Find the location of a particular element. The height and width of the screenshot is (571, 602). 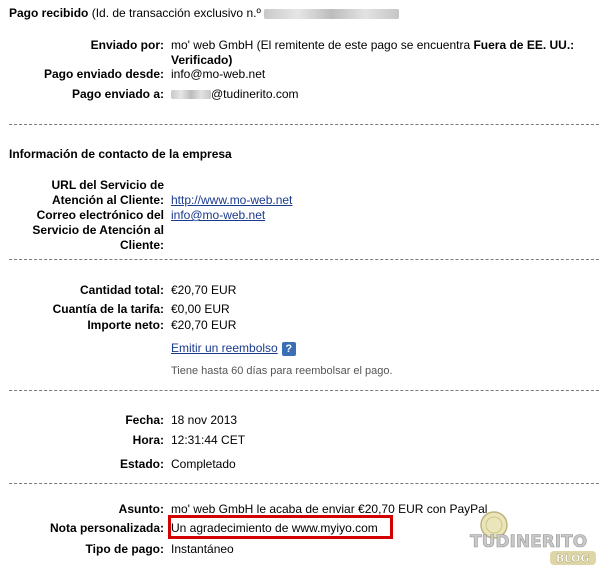

service-url-label: URL del Servicio de Atención al Cliente: is located at coordinates (107, 192).